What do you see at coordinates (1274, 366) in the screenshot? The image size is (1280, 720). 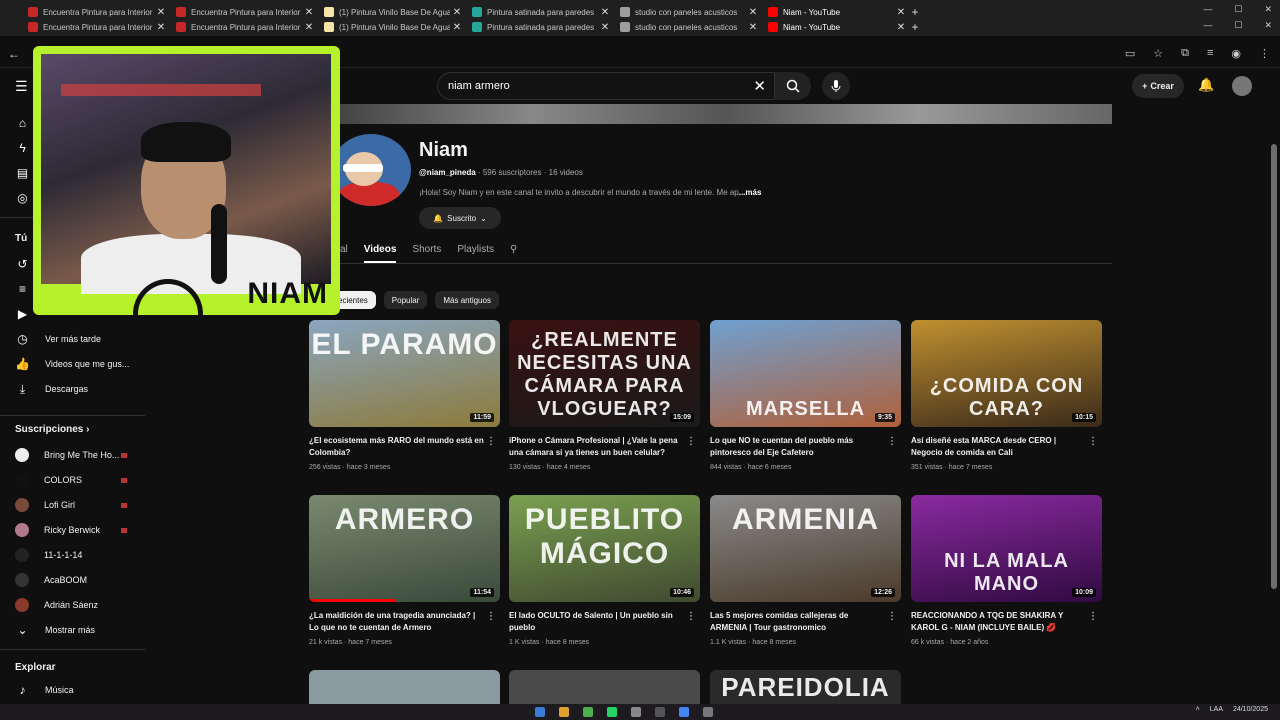 I see `scrollbar-thumb` at bounding box center [1274, 366].